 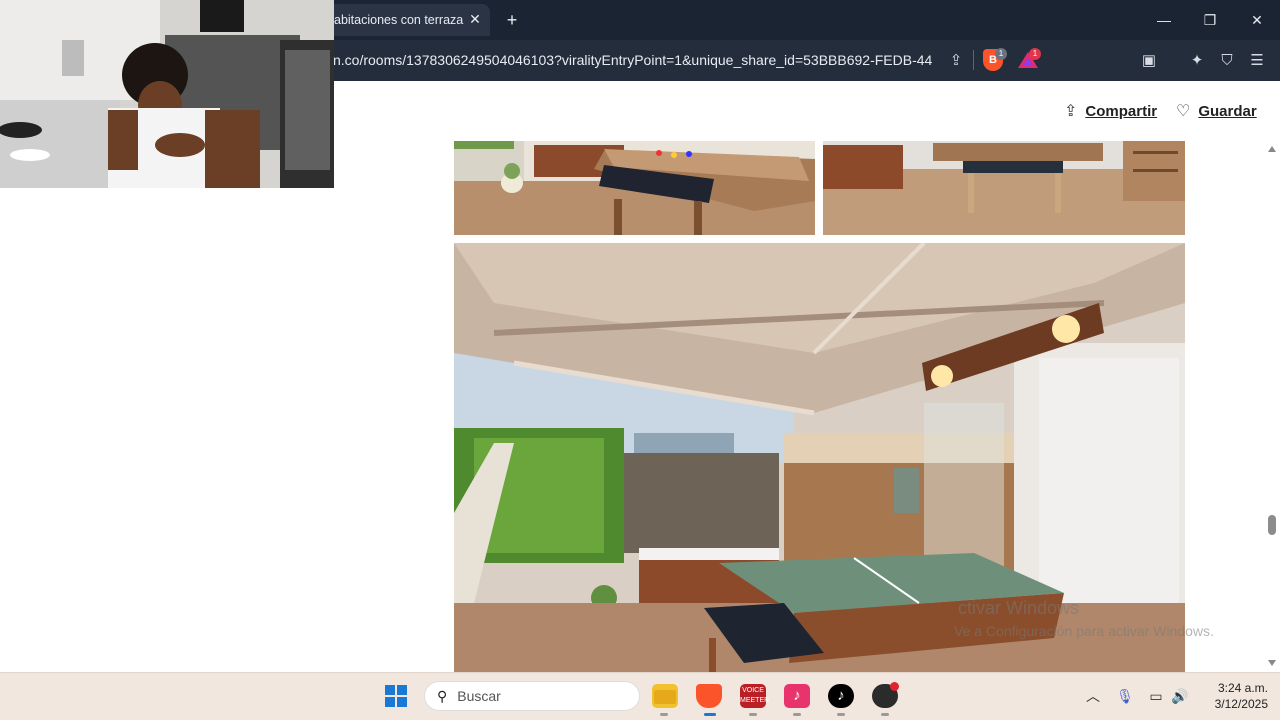 What do you see at coordinates (399, 20) in the screenshot?
I see `tab-title: abitaciones con terraza` at bounding box center [399, 20].